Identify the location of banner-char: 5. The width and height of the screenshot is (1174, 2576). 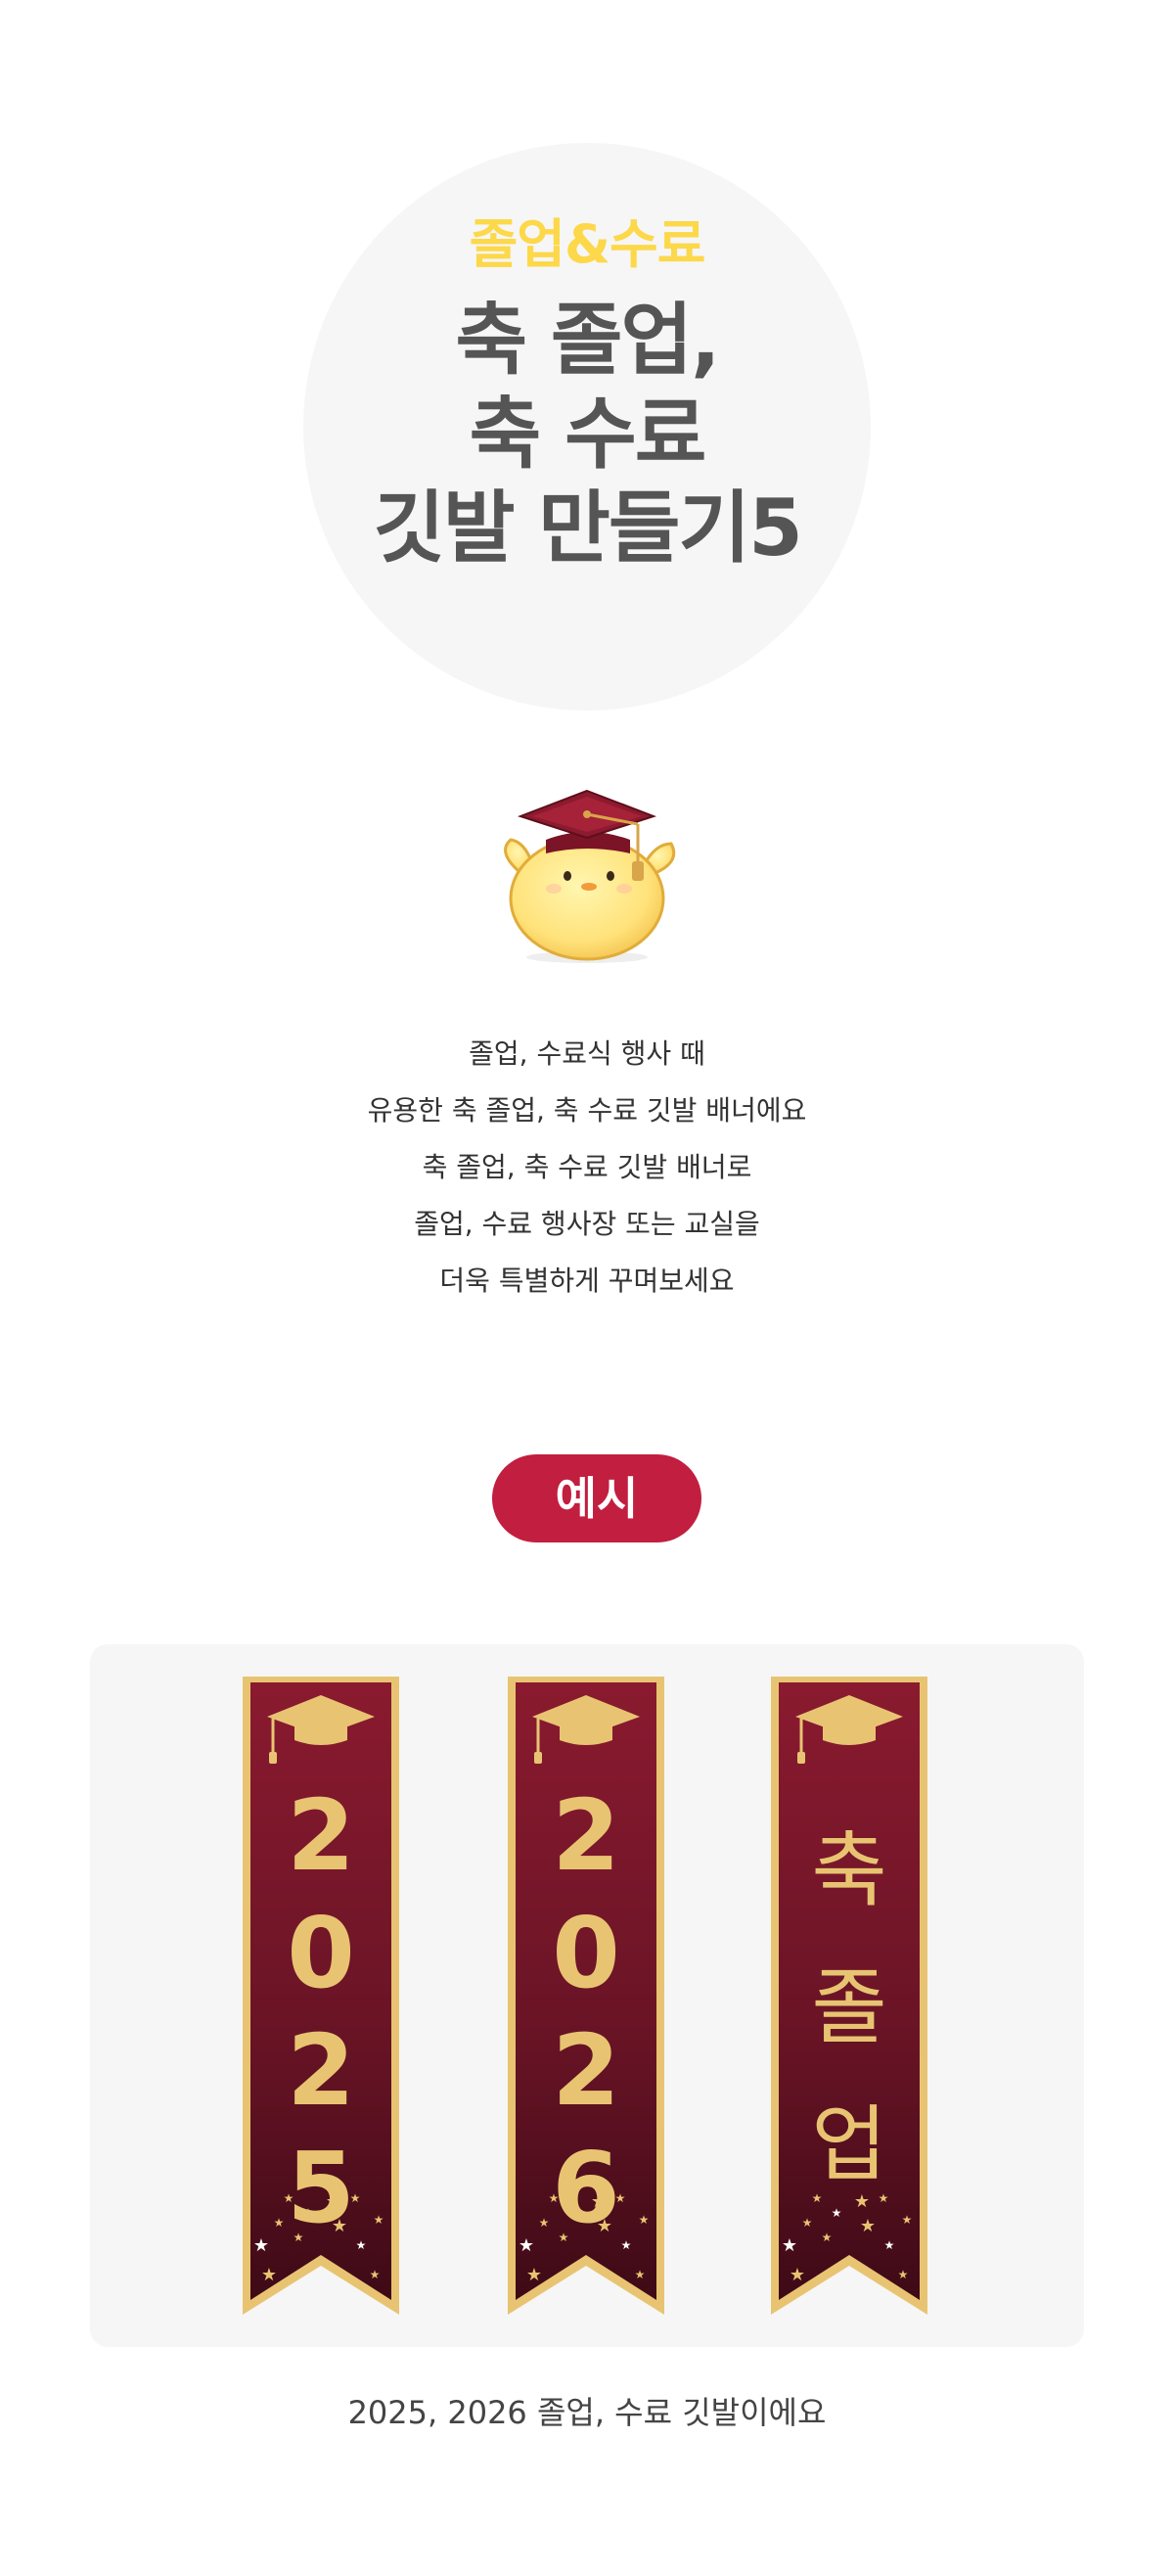
(321, 2188).